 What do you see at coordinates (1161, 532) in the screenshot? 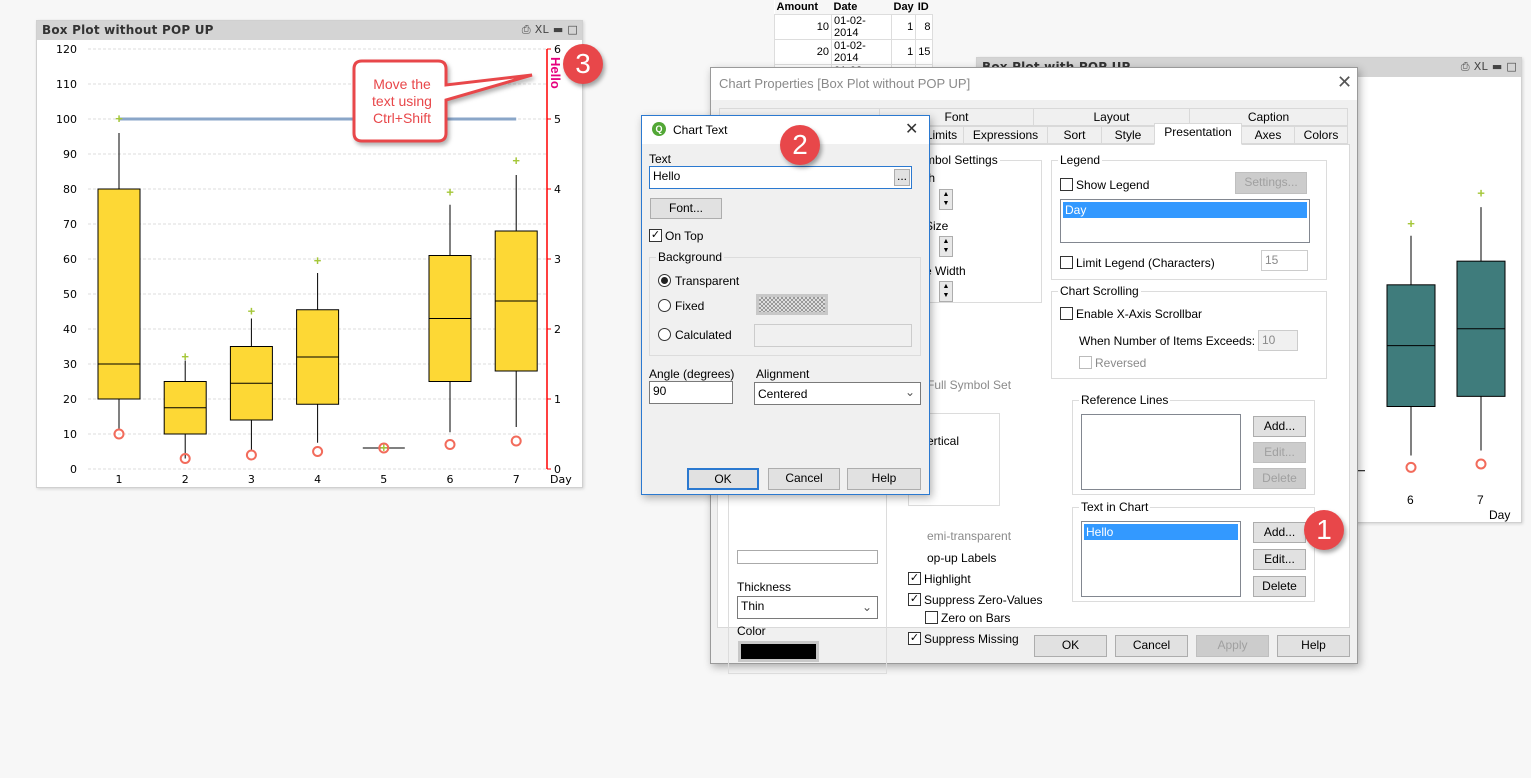
I see `text-in-chart-item: Hello` at bounding box center [1161, 532].